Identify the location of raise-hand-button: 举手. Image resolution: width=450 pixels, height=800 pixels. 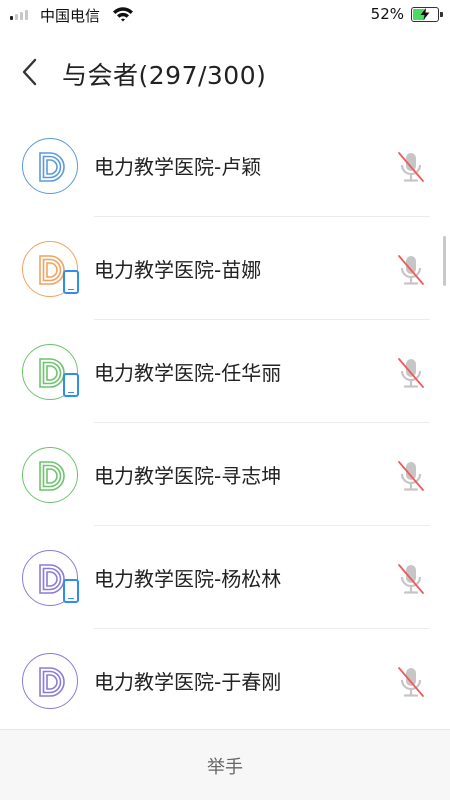
(225, 765).